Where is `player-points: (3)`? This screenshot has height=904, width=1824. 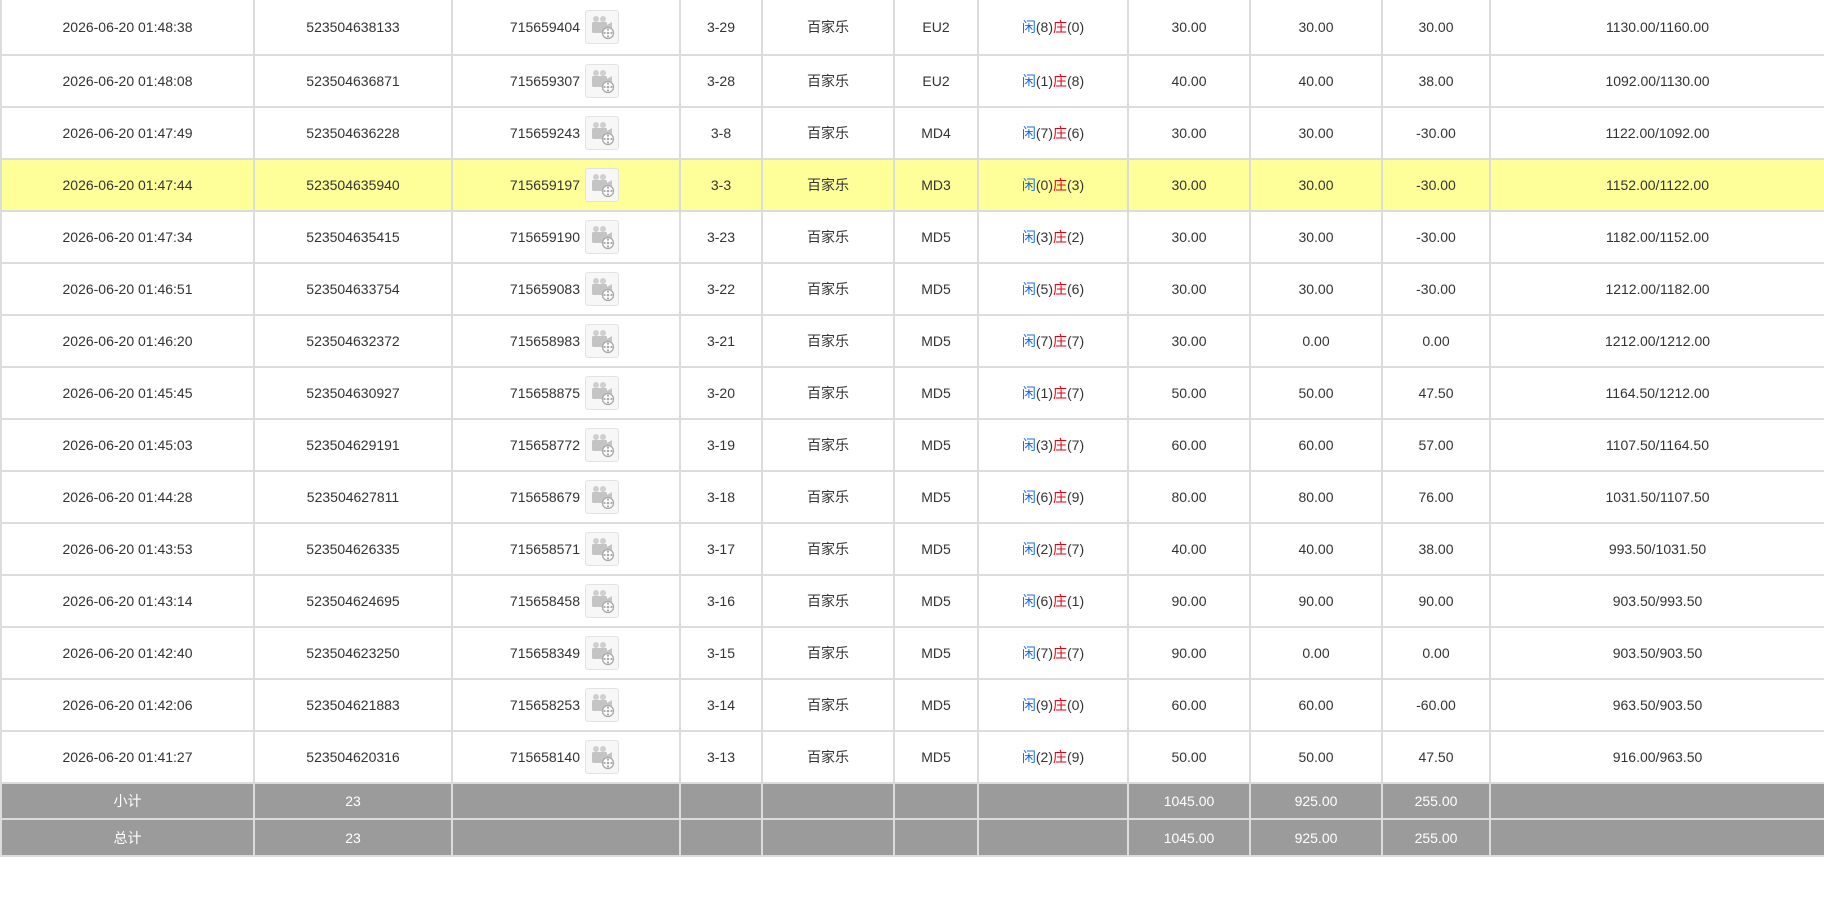
player-points: (3) is located at coordinates (1044, 445).